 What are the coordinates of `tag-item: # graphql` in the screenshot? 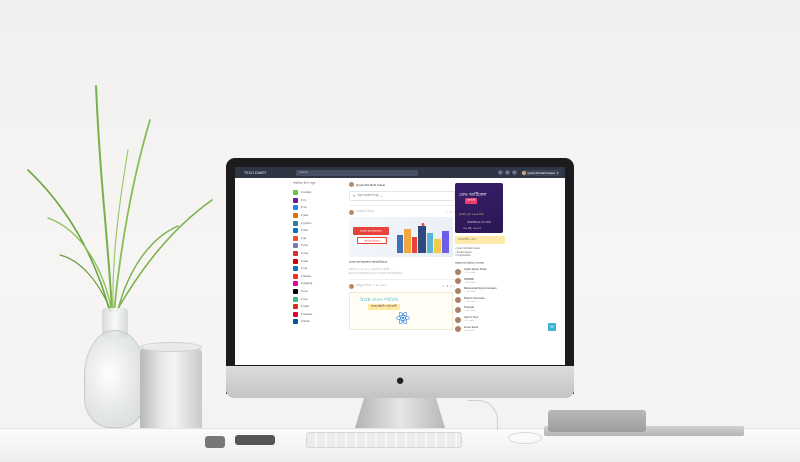 It's located at (317, 284).